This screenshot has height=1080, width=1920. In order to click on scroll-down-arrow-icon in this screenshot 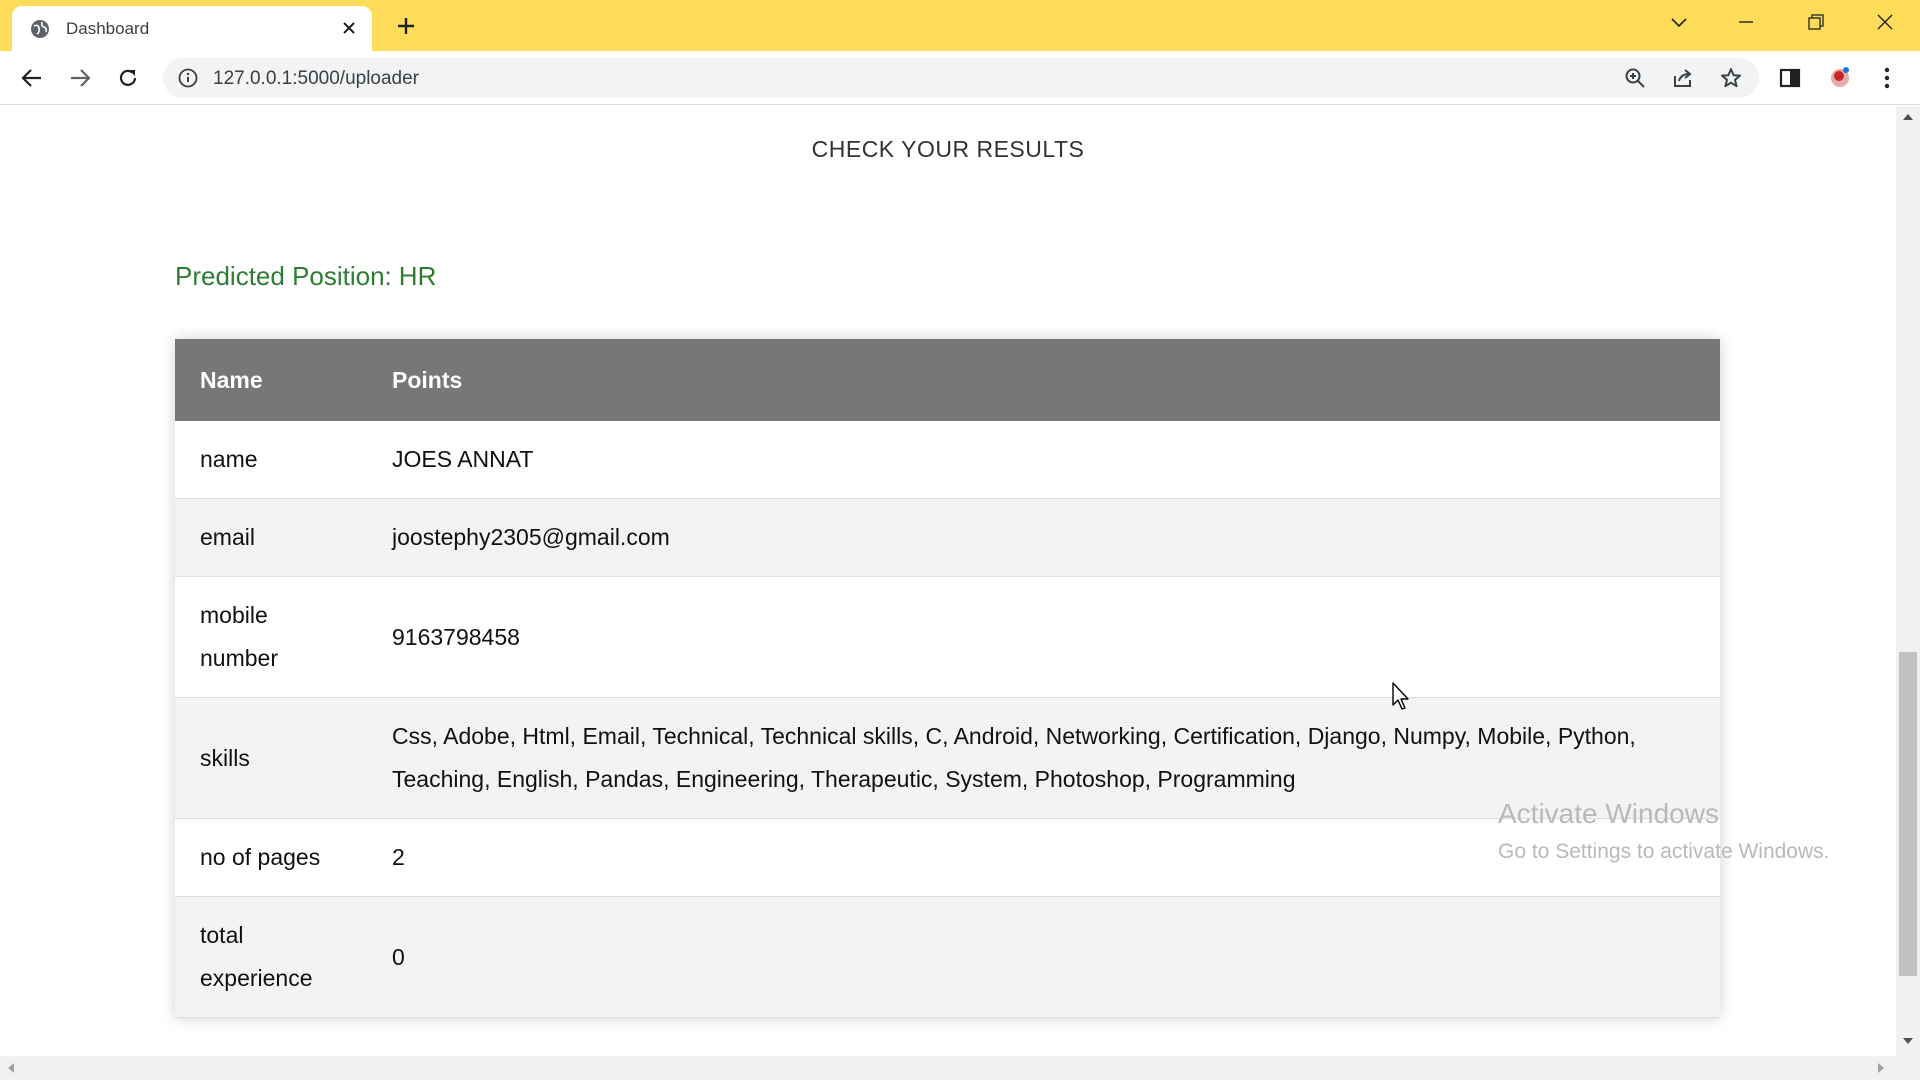, I will do `click(1908, 1041)`.